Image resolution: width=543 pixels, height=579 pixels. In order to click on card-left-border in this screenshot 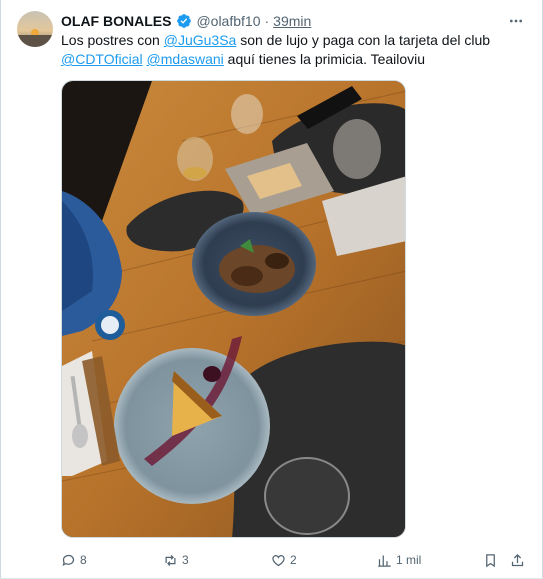, I will do `click(0, 289)`.